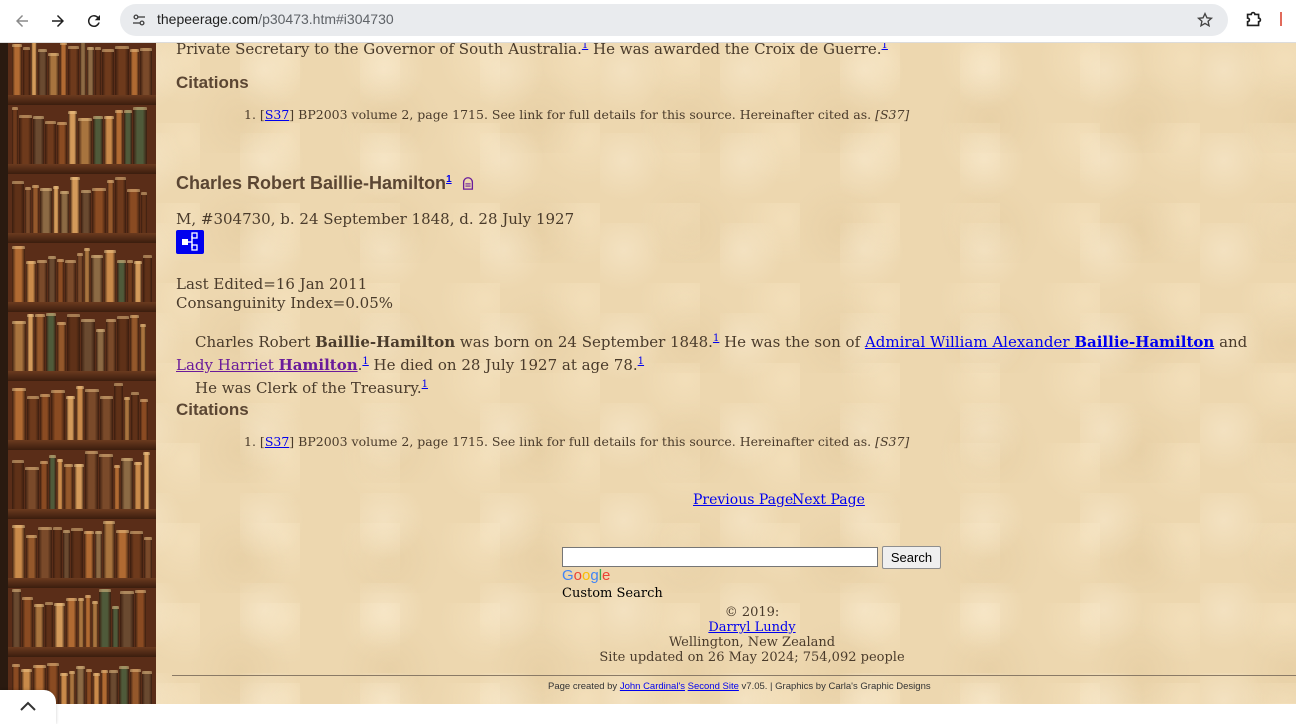  Describe the element at coordinates (318, 365) in the screenshot. I see `mother-surname: Hamilton` at that location.